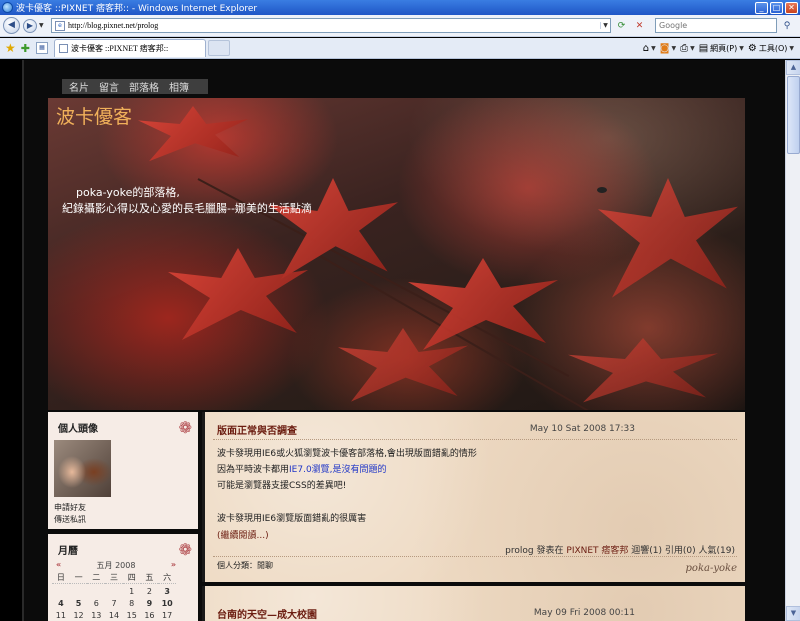 Image resolution: width=800 pixels, height=621 pixels. What do you see at coordinates (150, 603) in the screenshot?
I see `calendar-day: 9` at bounding box center [150, 603].